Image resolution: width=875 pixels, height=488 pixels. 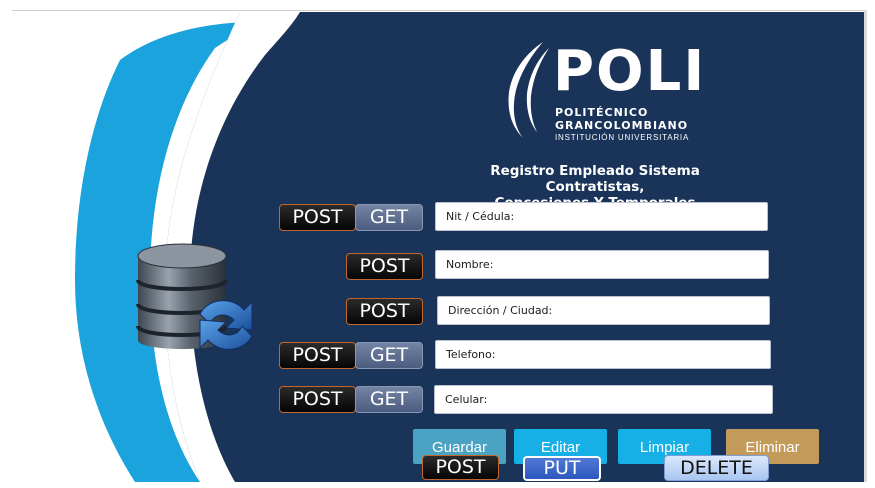 What do you see at coordinates (602, 264) in the screenshot?
I see `nombre-field: Nombre:` at bounding box center [602, 264].